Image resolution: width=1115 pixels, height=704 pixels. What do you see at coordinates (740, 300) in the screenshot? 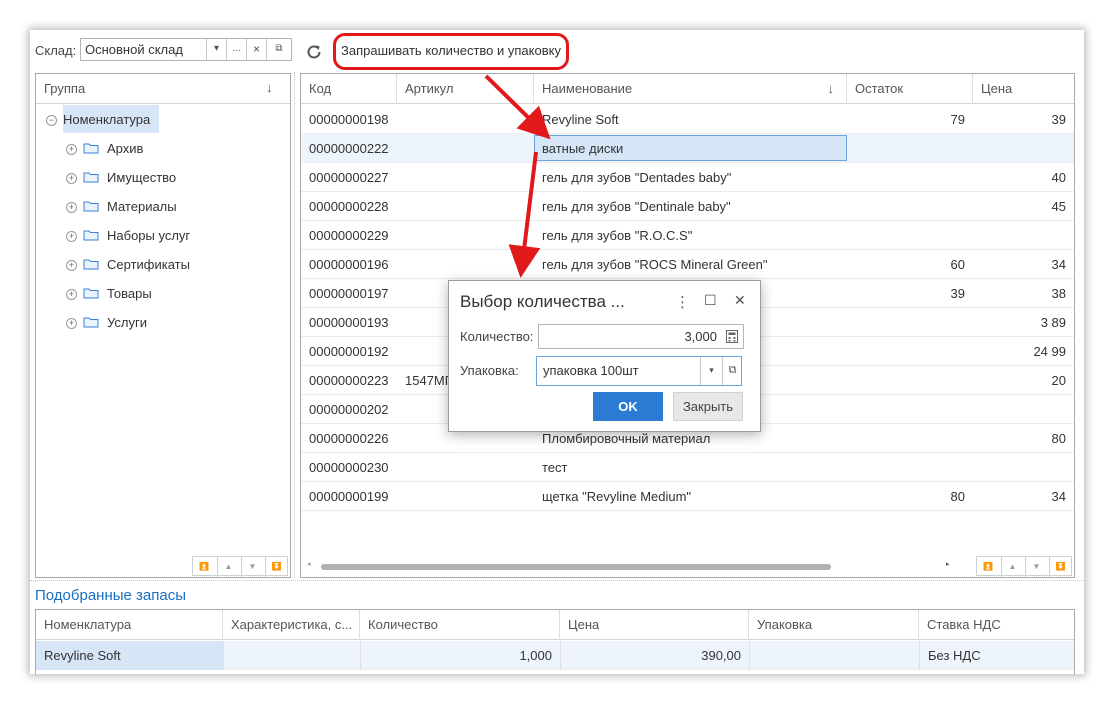
I see `close-icon: ✕` at bounding box center [740, 300].